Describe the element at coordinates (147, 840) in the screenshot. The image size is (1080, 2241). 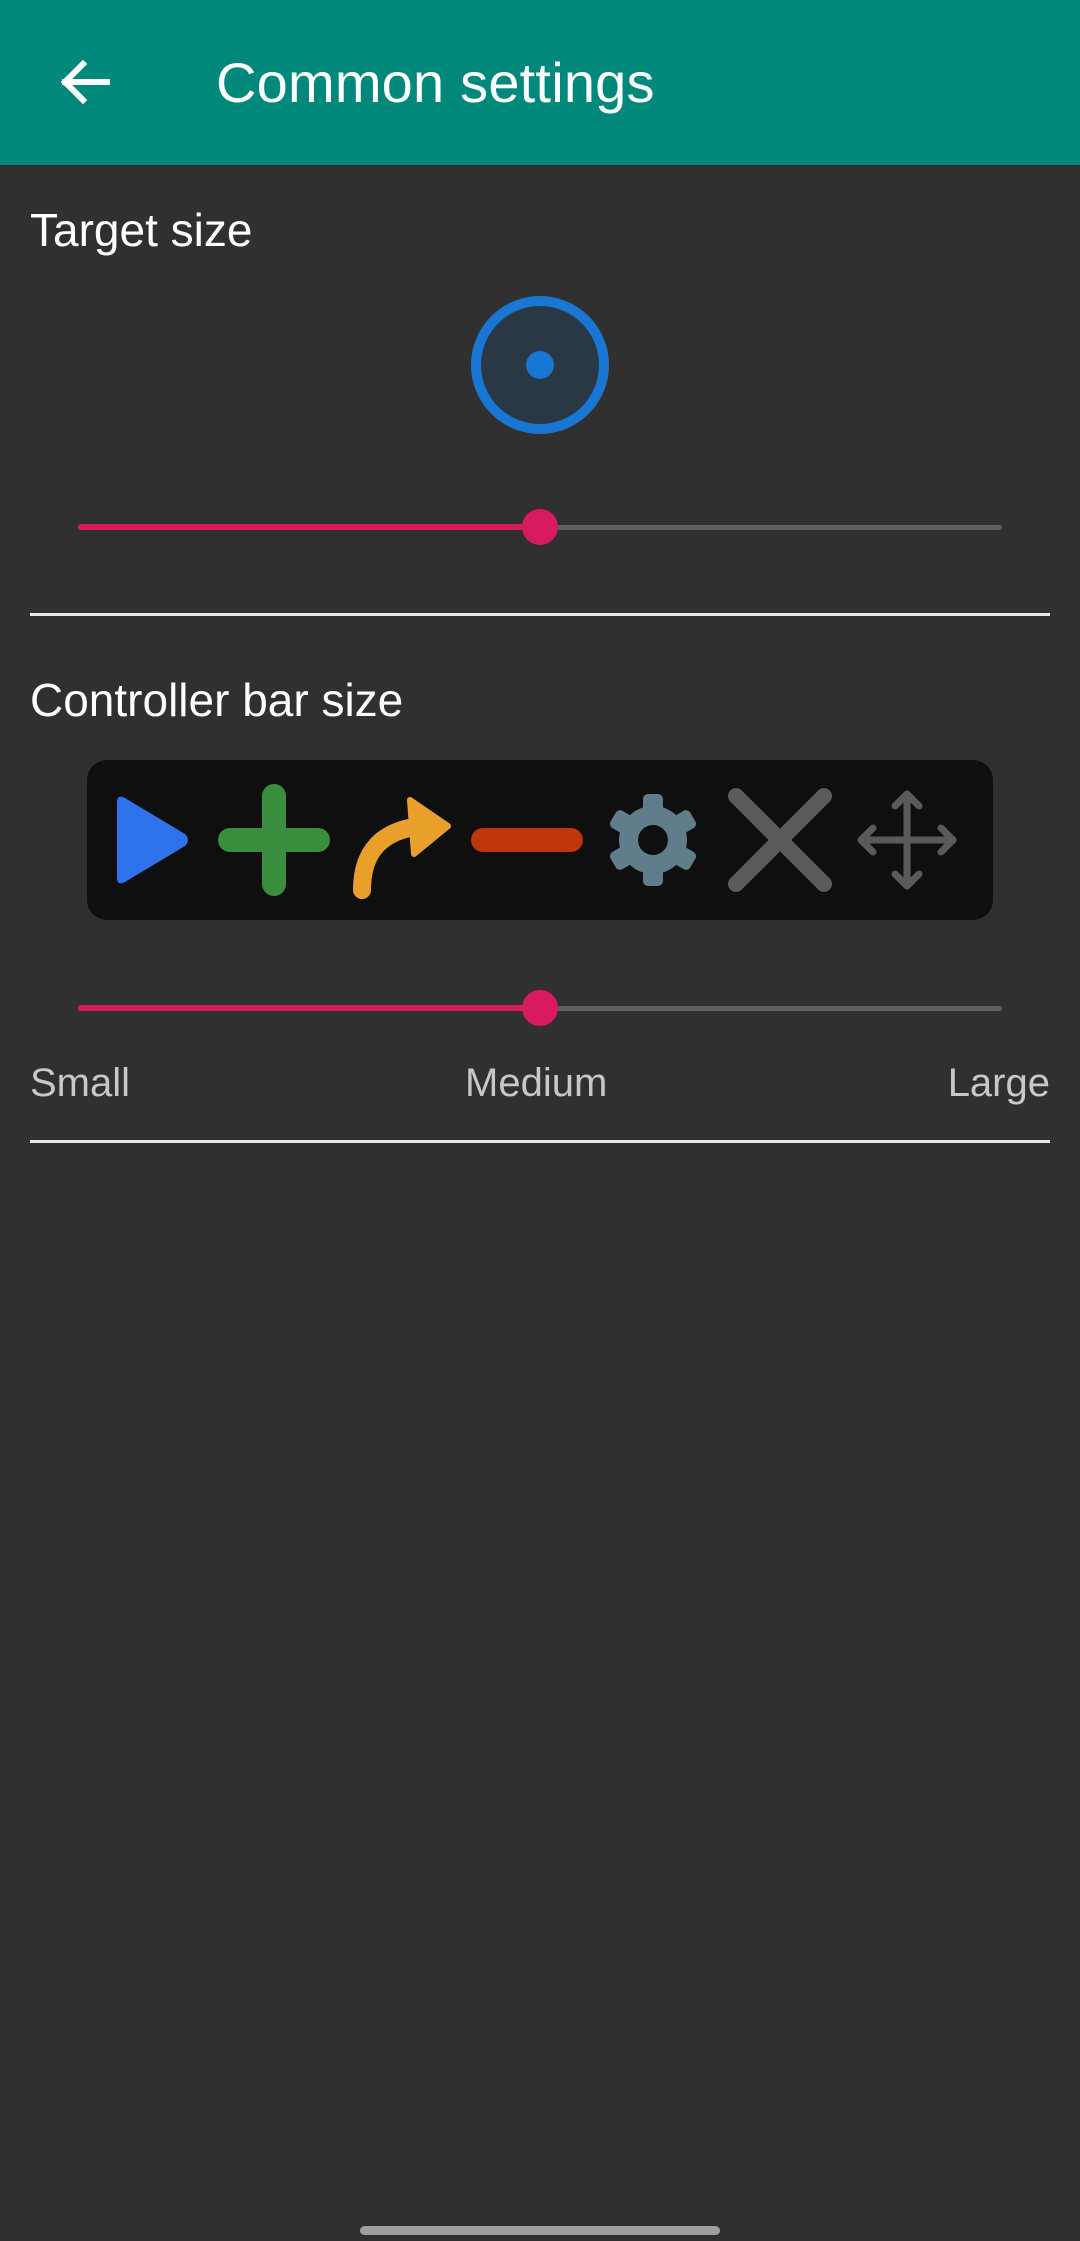
I see `play-icon` at that location.